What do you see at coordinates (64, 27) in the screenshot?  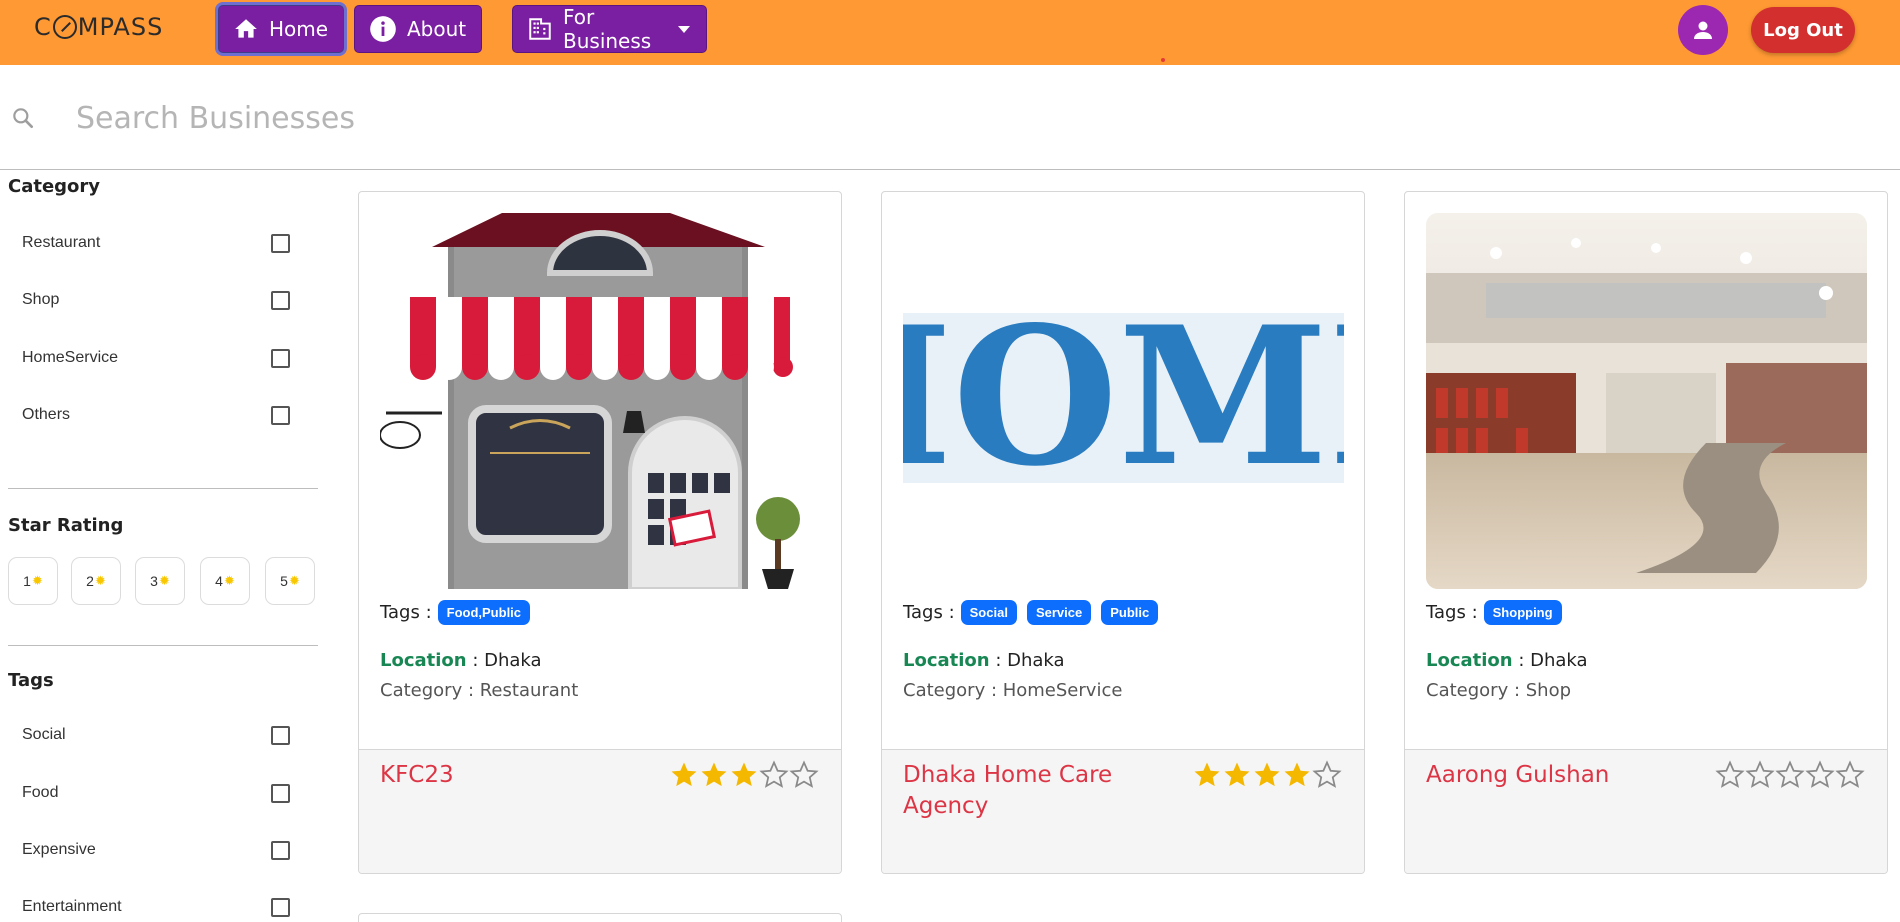 I see `compass-needle-icon` at bounding box center [64, 27].